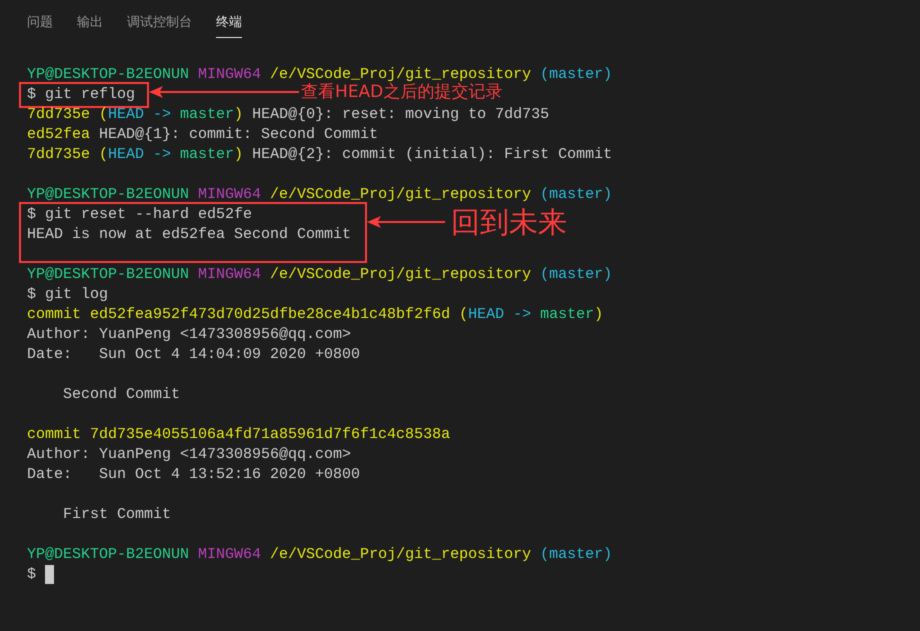 The image size is (920, 631). Describe the element at coordinates (117, 514) in the screenshot. I see `terminal-text: First Commit` at that location.